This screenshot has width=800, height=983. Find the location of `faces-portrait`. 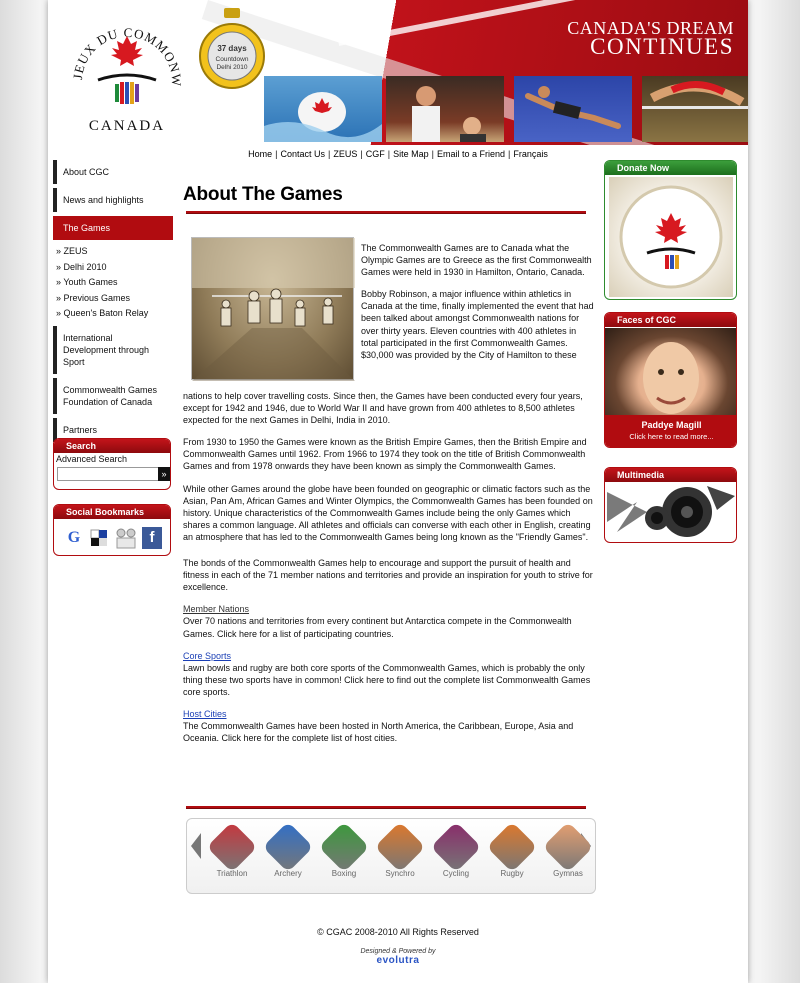

faces-portrait is located at coordinates (670, 378).